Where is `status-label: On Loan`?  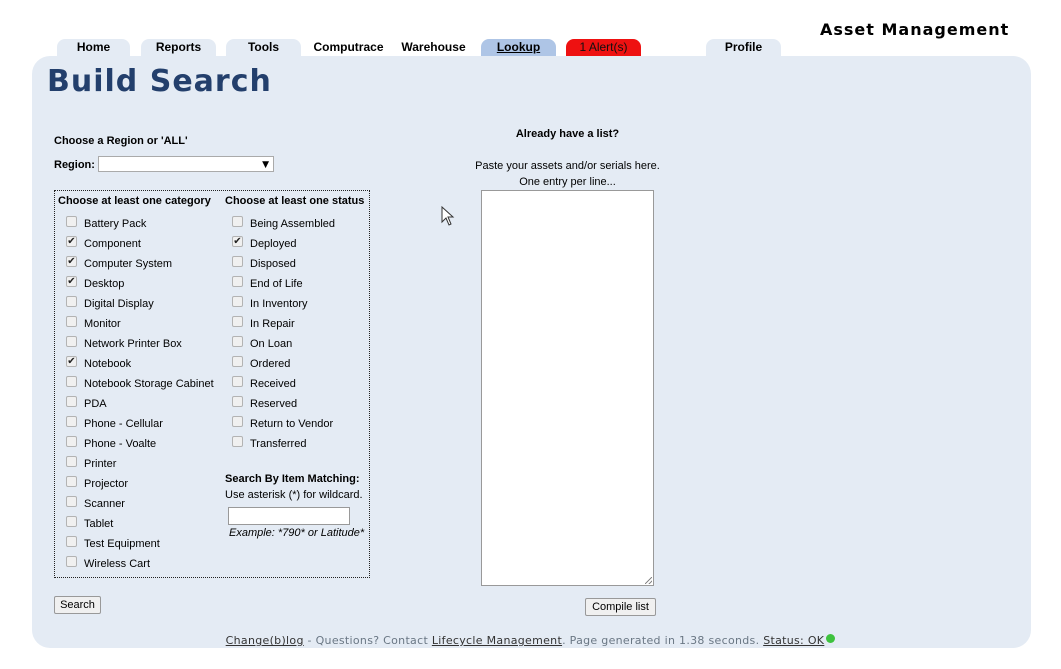
status-label: On Loan is located at coordinates (271, 344).